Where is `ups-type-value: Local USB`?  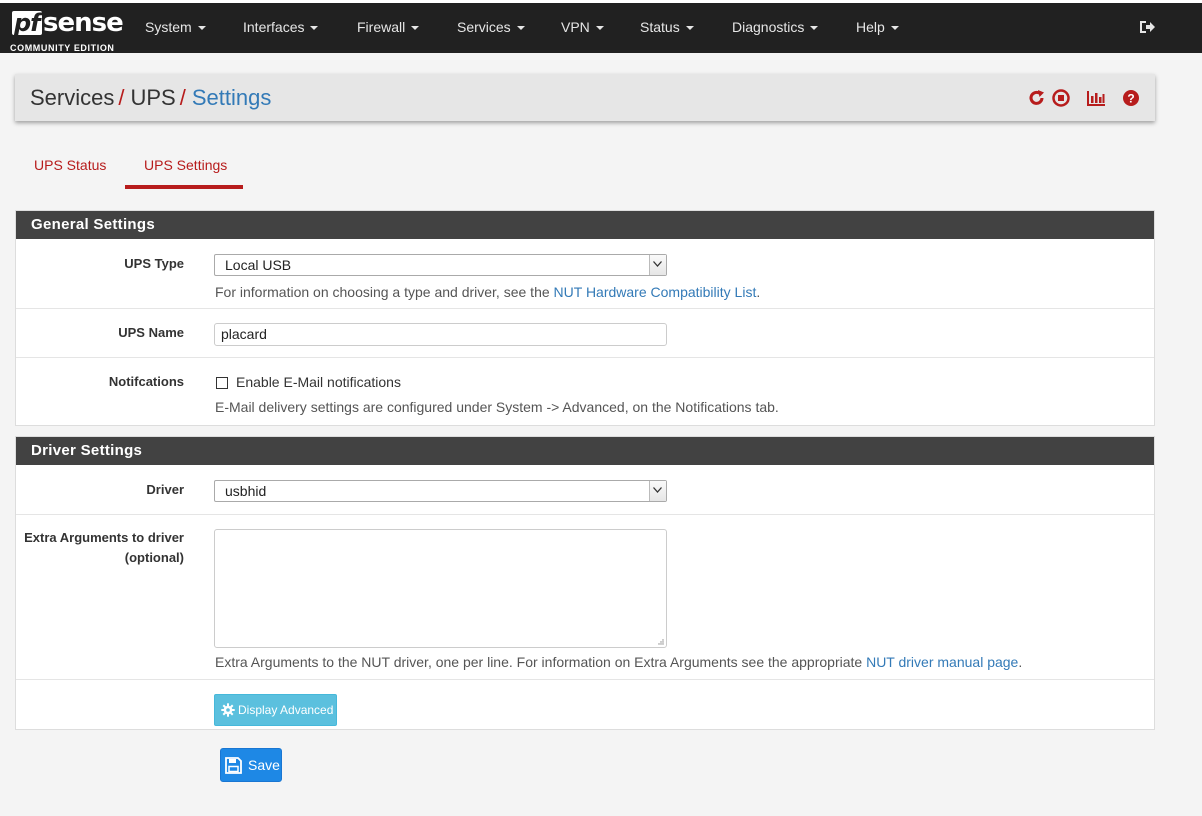 ups-type-value: Local USB is located at coordinates (258, 265).